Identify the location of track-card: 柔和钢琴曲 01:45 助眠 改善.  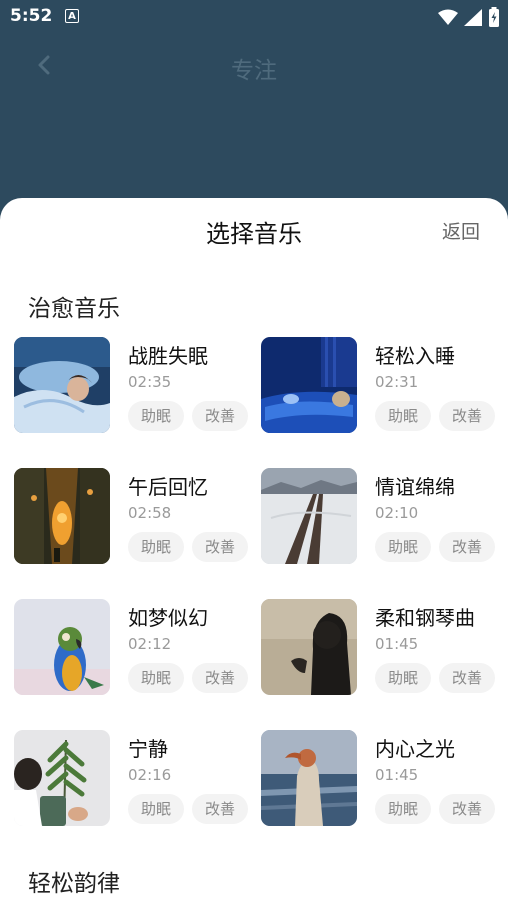
(381, 648).